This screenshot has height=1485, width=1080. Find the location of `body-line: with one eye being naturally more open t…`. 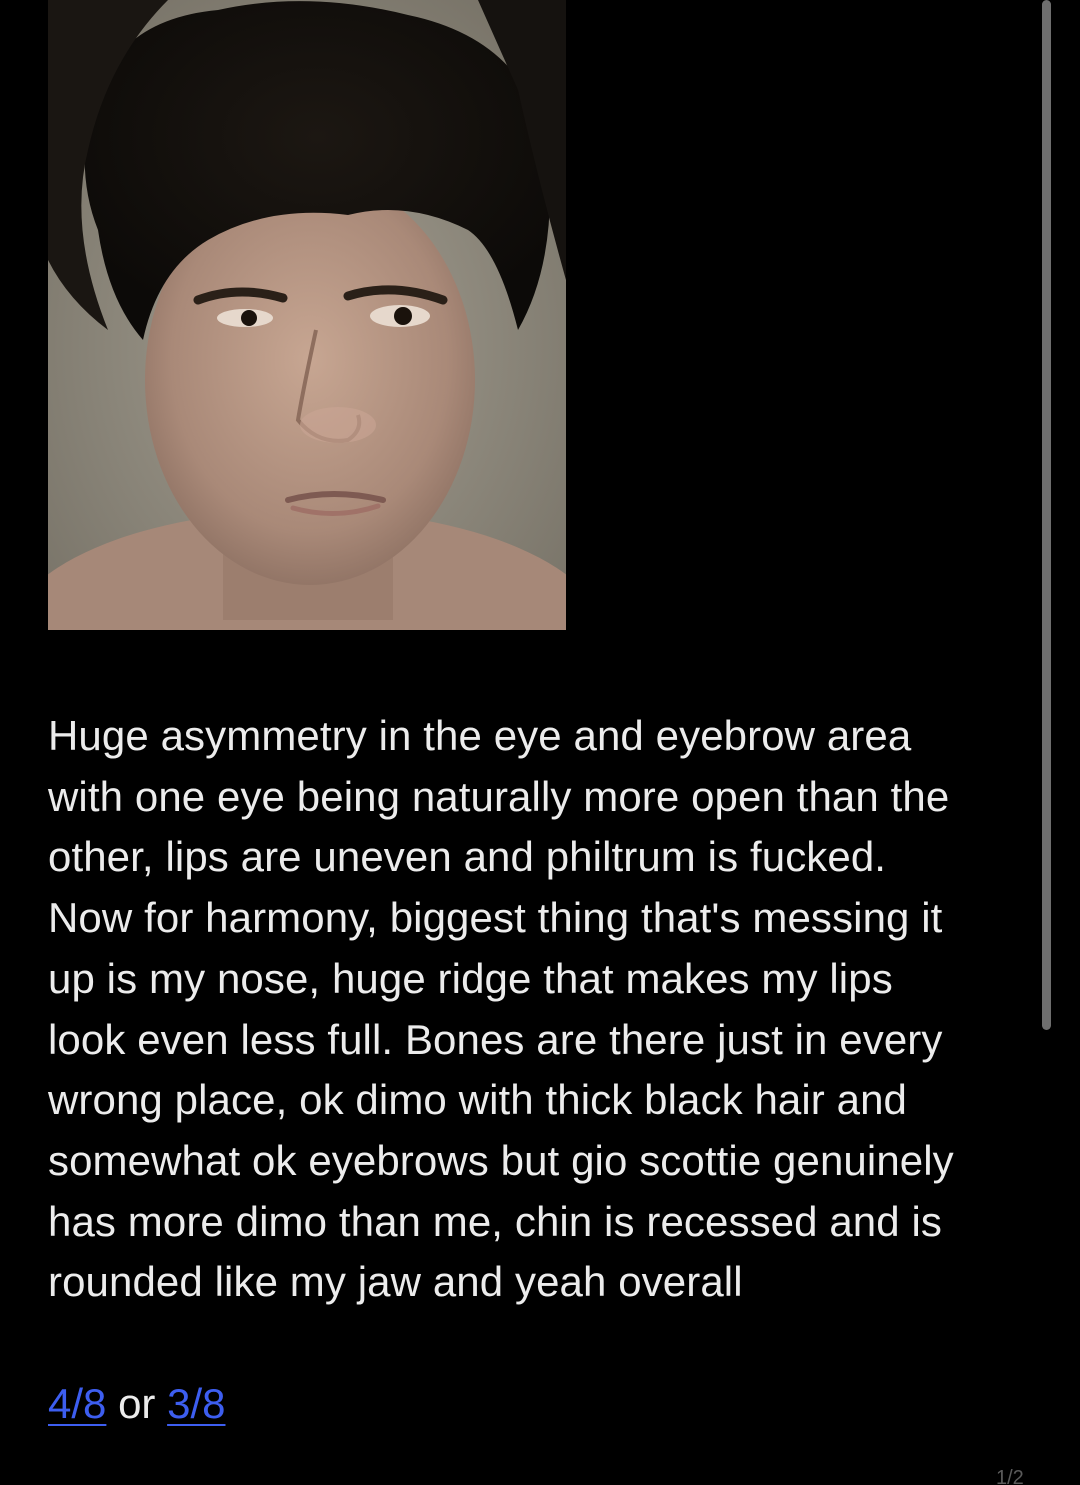

body-line: with one eye being naturally more open t… is located at coordinates (499, 796).